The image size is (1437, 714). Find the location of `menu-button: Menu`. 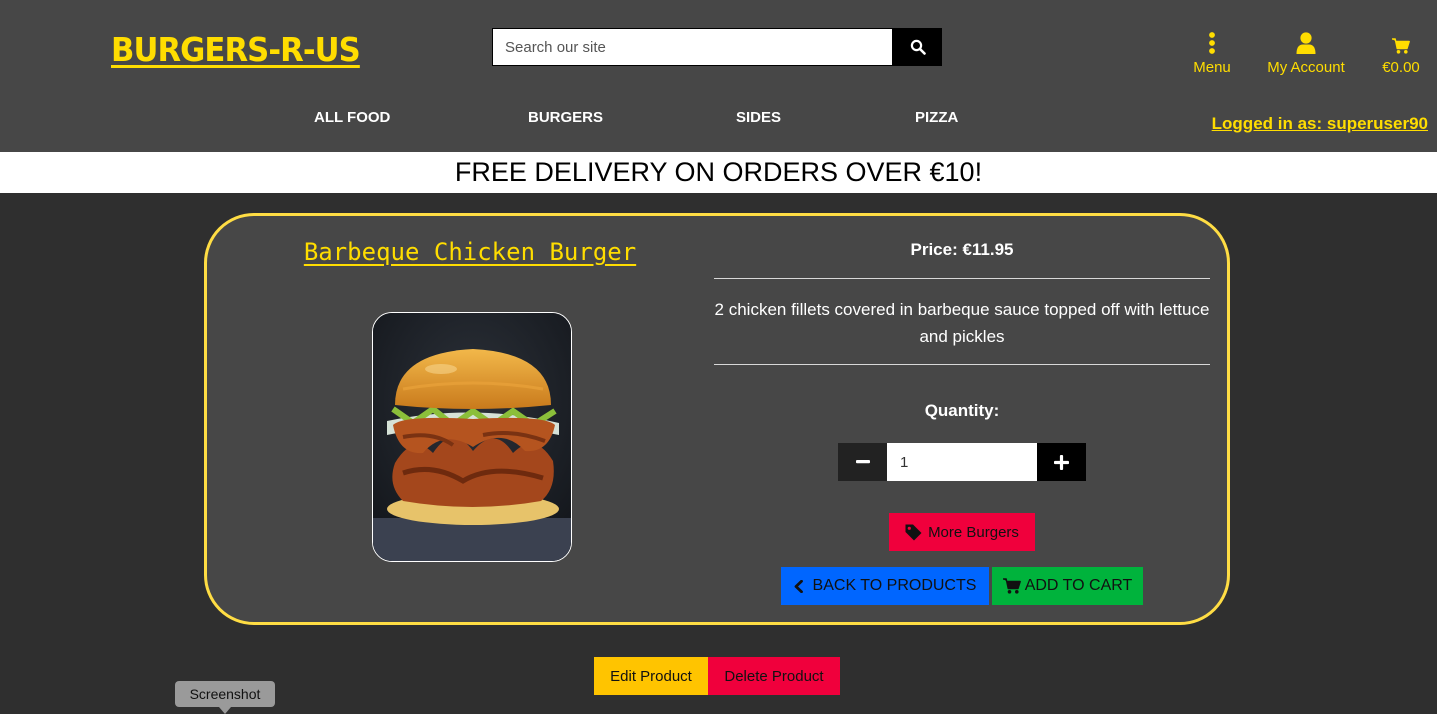

menu-button: Menu is located at coordinates (1212, 53).